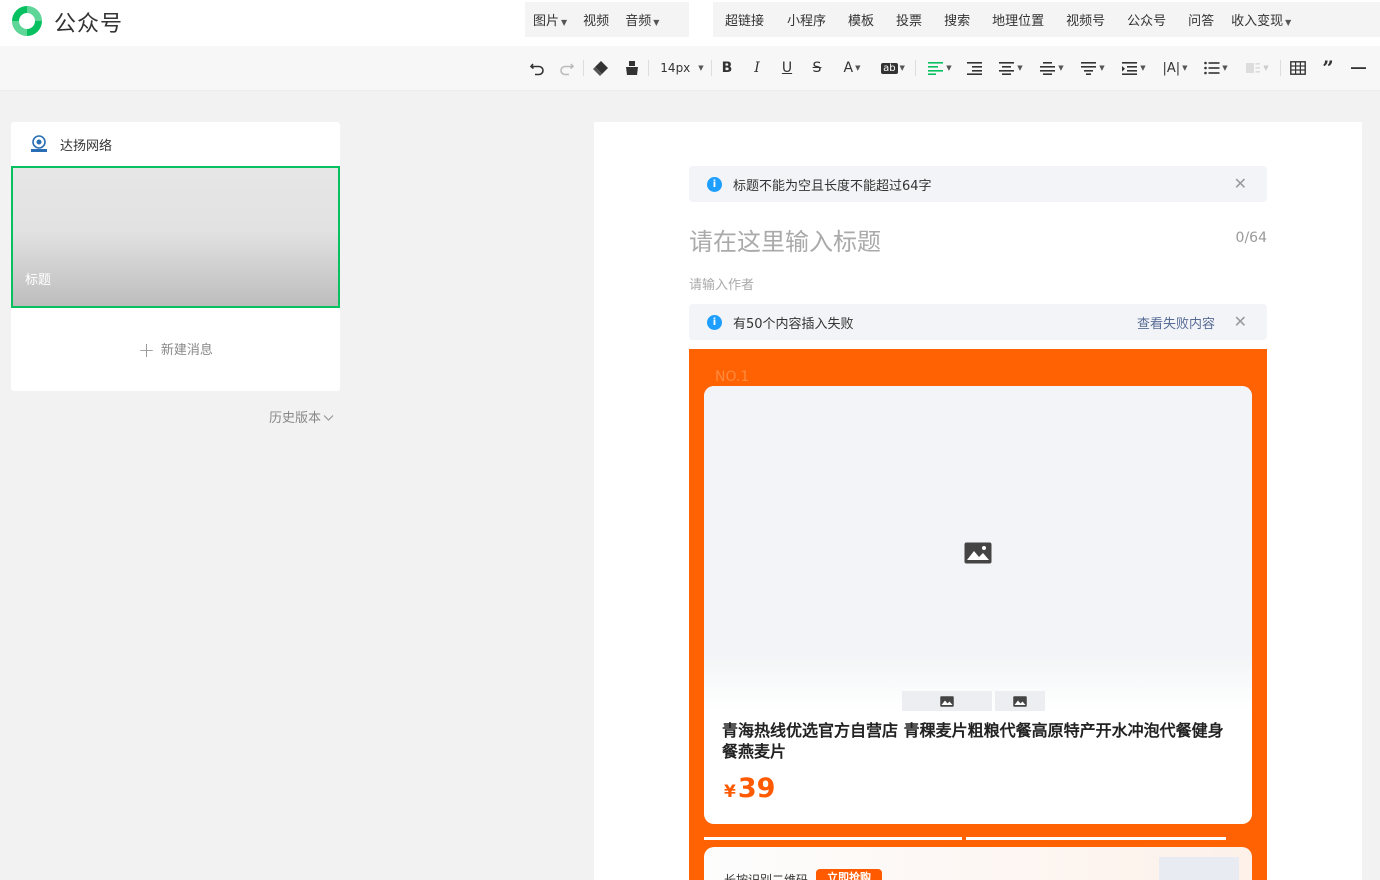  Describe the element at coordinates (537, 68) in the screenshot. I see `undo-icon` at that location.